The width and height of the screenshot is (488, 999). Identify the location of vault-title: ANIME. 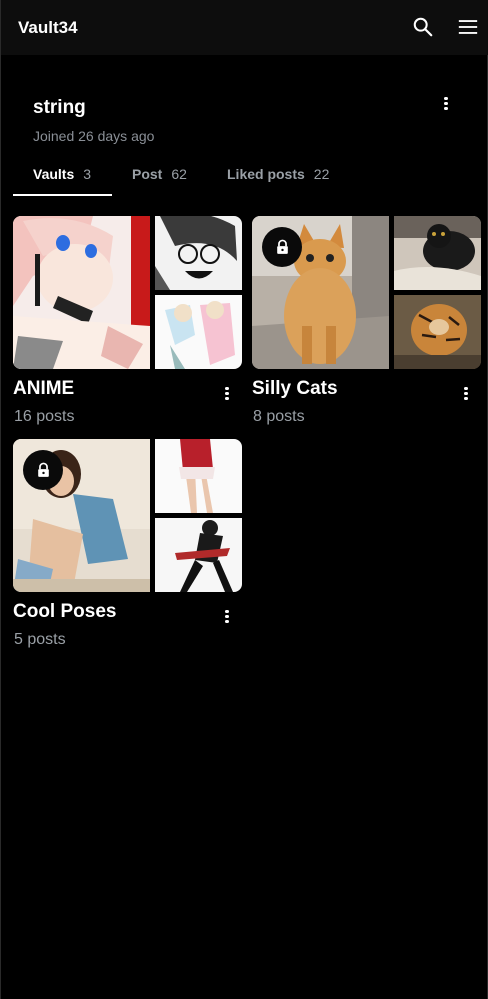
(43, 389).